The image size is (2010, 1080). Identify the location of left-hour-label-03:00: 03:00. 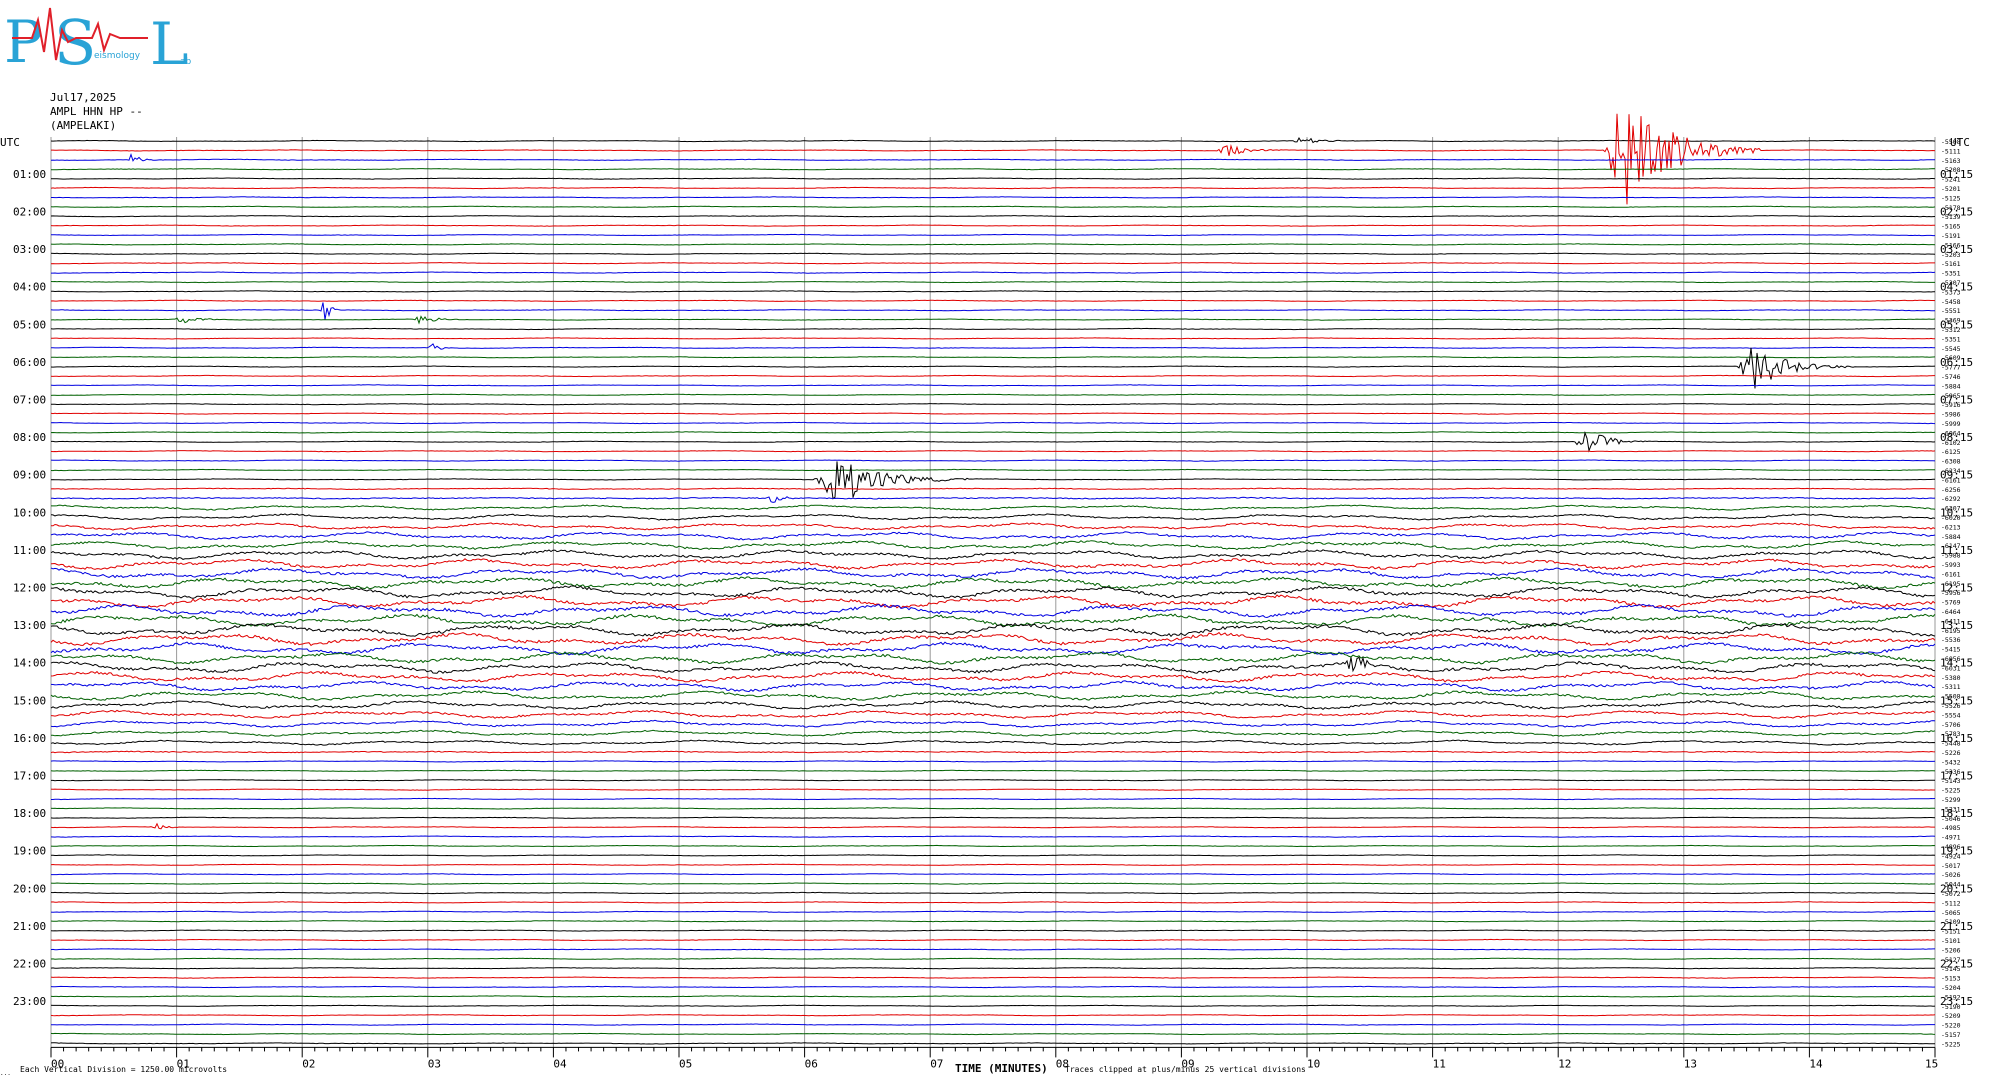
(29, 249).